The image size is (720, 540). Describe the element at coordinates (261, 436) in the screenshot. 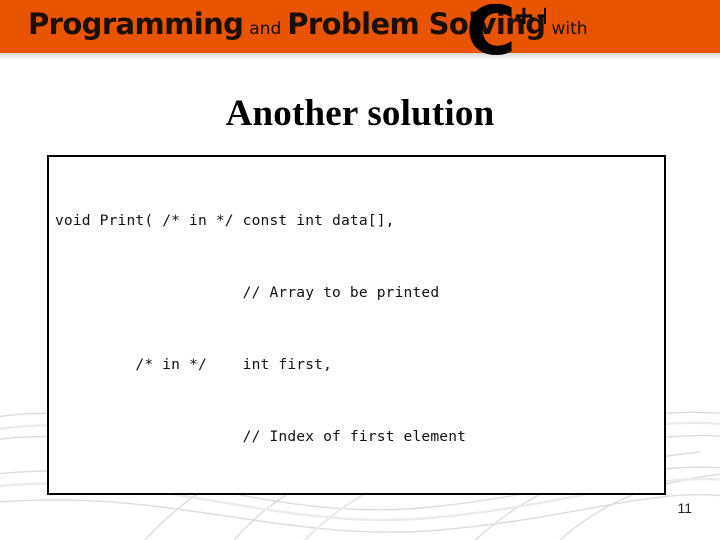

I see `code-line: // Index of first element` at that location.